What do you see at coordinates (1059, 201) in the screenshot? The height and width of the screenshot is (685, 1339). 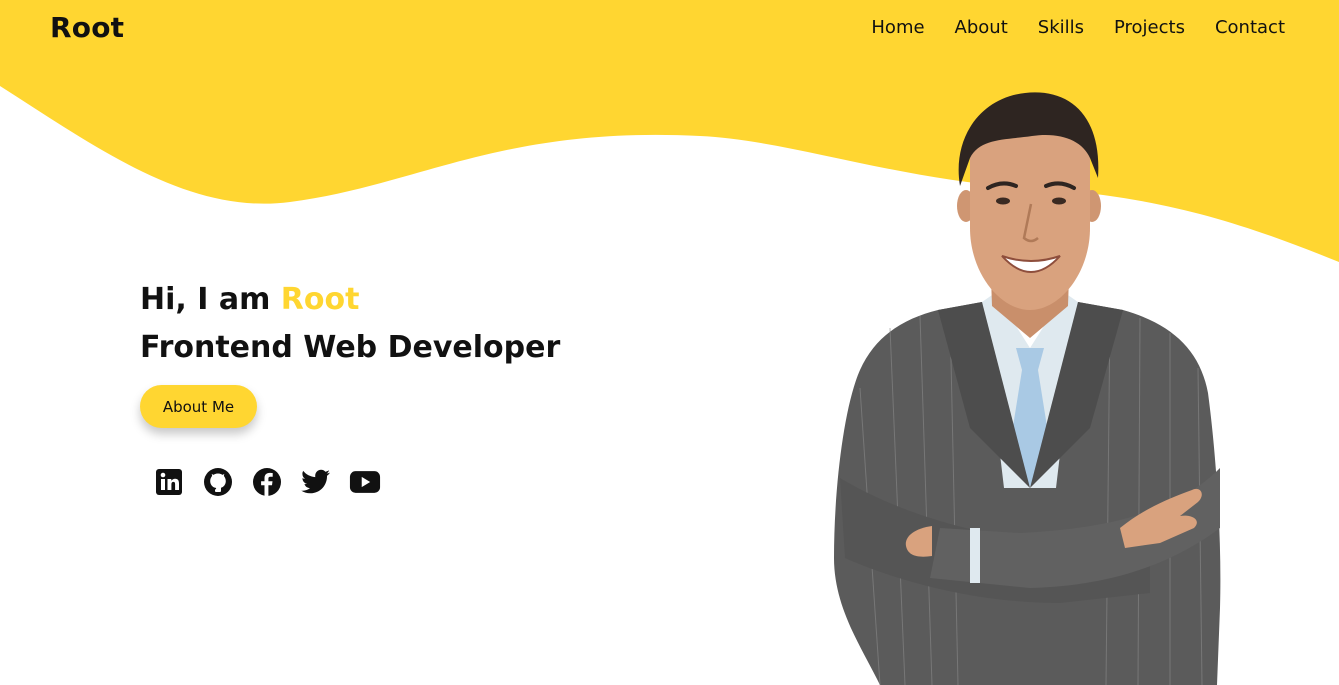 I see `right-eye` at bounding box center [1059, 201].